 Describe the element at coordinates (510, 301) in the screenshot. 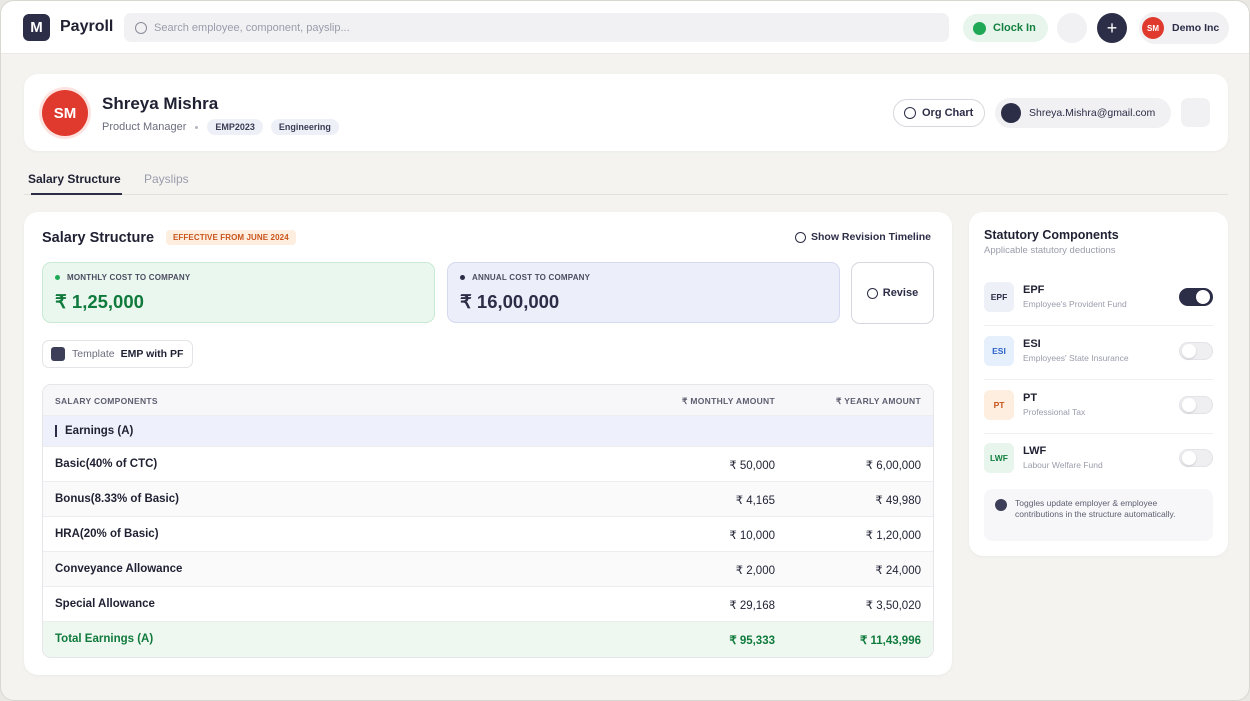

I see `annual-ctc-value: ₹ 16,00,000` at that location.